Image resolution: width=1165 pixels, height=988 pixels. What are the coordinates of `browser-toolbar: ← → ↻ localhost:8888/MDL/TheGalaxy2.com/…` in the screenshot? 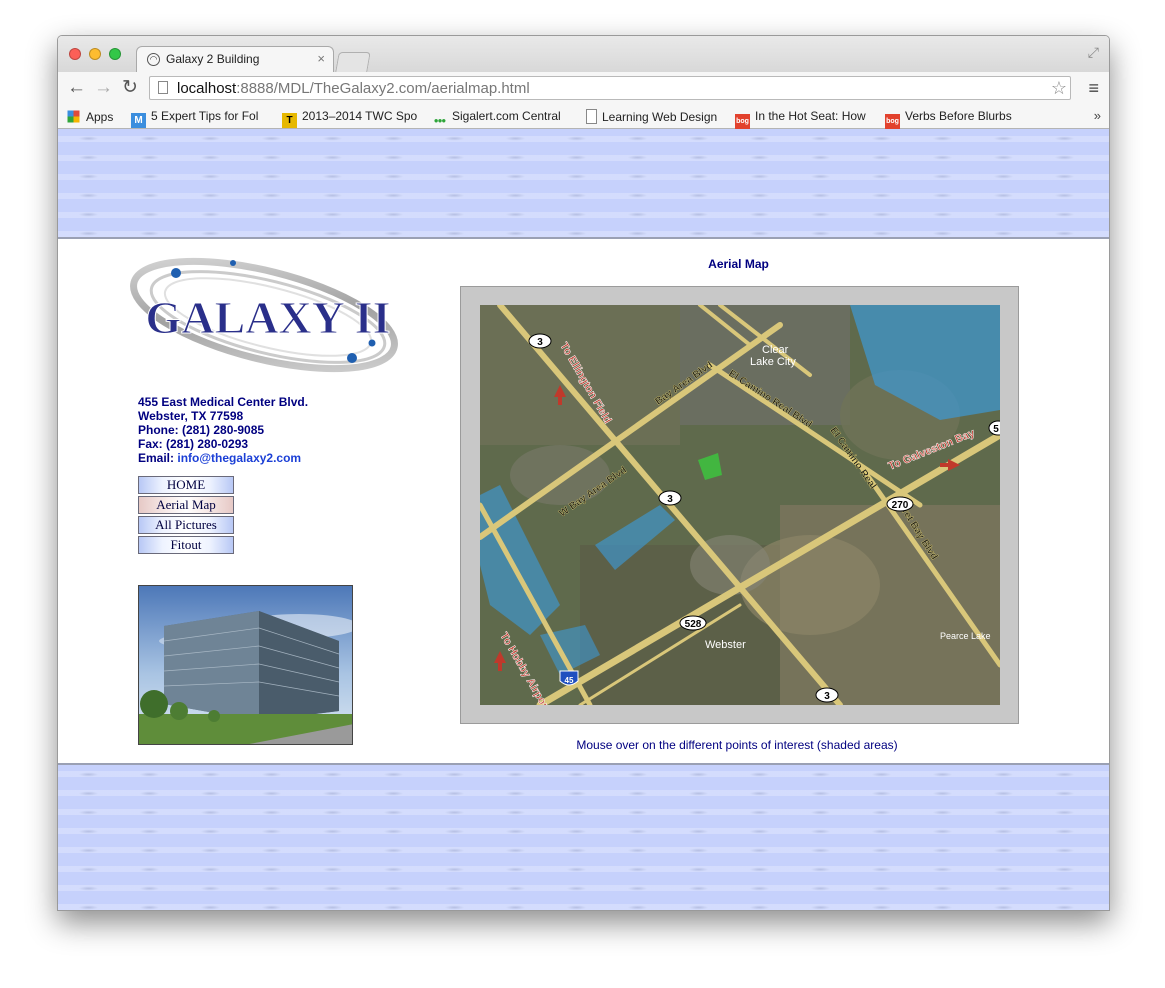 It's located at (583, 88).